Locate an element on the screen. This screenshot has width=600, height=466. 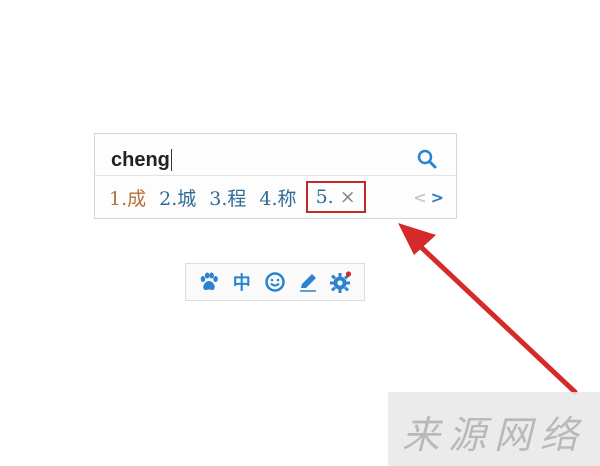
watermark: 来源网络 is located at coordinates (494, 429).